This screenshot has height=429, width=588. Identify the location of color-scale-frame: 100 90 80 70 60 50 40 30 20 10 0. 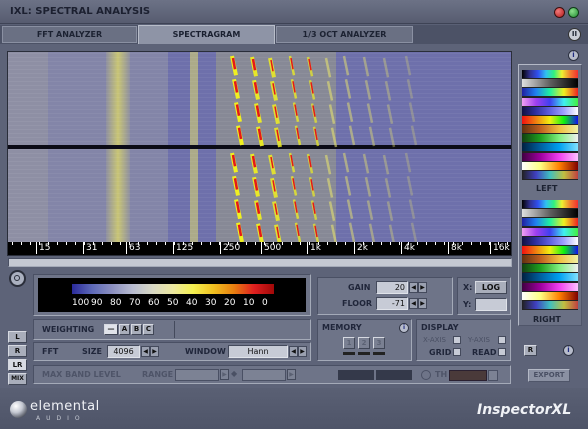
(172, 295).